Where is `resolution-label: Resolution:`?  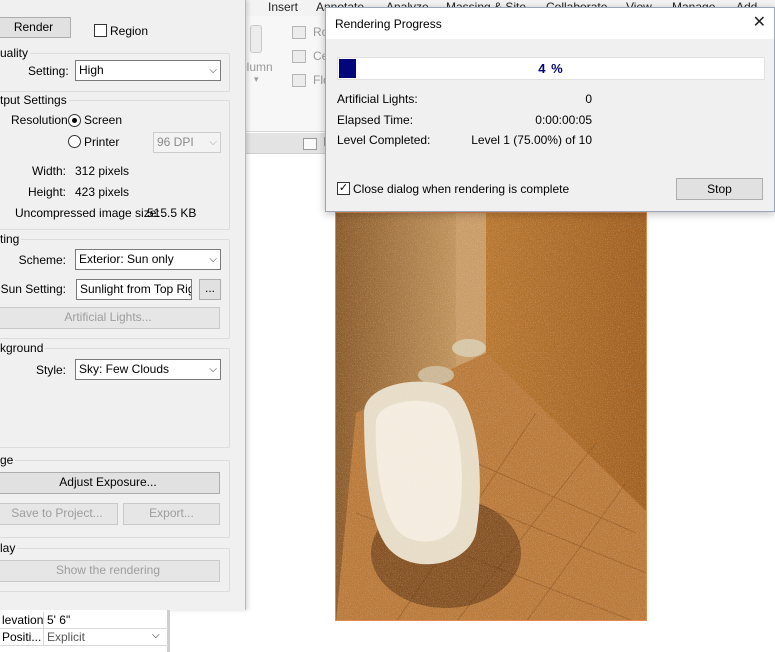
resolution-label: Resolution: is located at coordinates (41, 120).